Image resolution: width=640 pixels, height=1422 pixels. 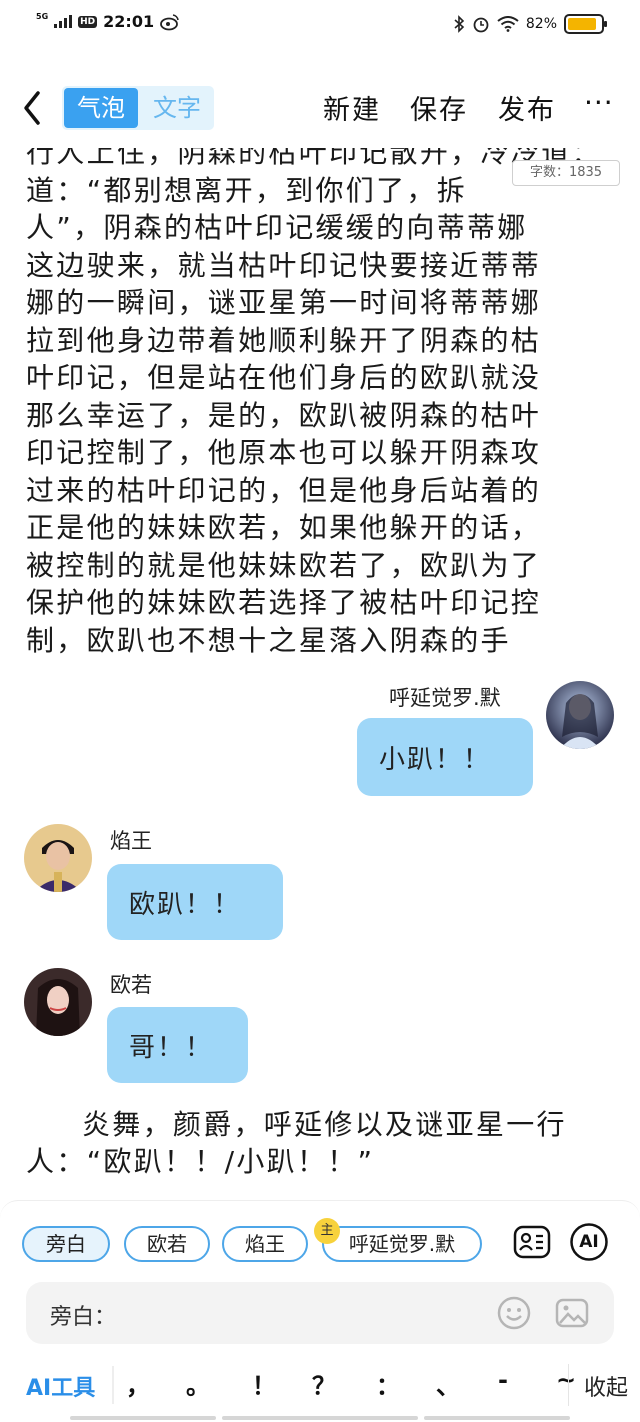 I want to click on narration-text: 炎舞，颜爵，呼延修以及谜亚星一行人：“欧趴！！/小趴！！”, so click(x=318, y=1143).